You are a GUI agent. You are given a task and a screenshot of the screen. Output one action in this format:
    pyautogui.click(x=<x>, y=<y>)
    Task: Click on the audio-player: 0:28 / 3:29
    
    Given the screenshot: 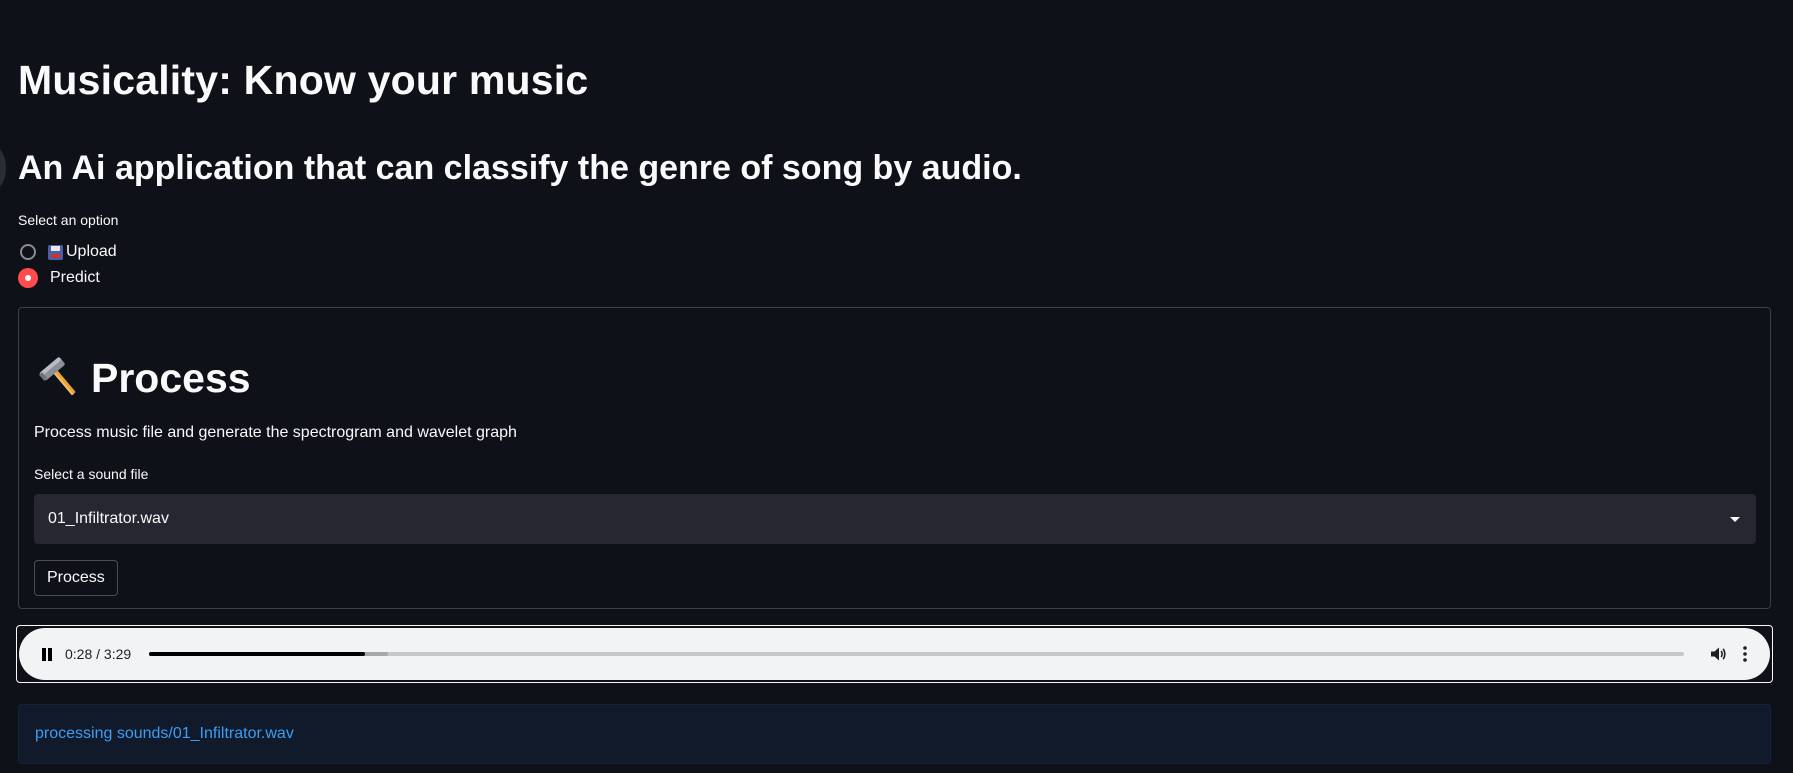 What is the action you would take?
    pyautogui.click(x=894, y=654)
    